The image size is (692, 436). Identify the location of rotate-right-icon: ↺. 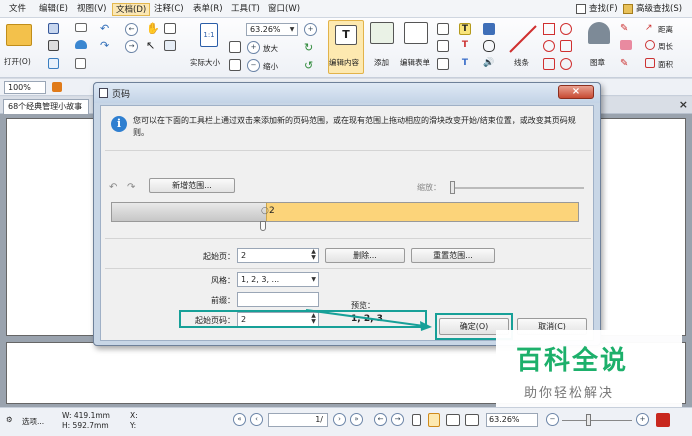
(308, 65).